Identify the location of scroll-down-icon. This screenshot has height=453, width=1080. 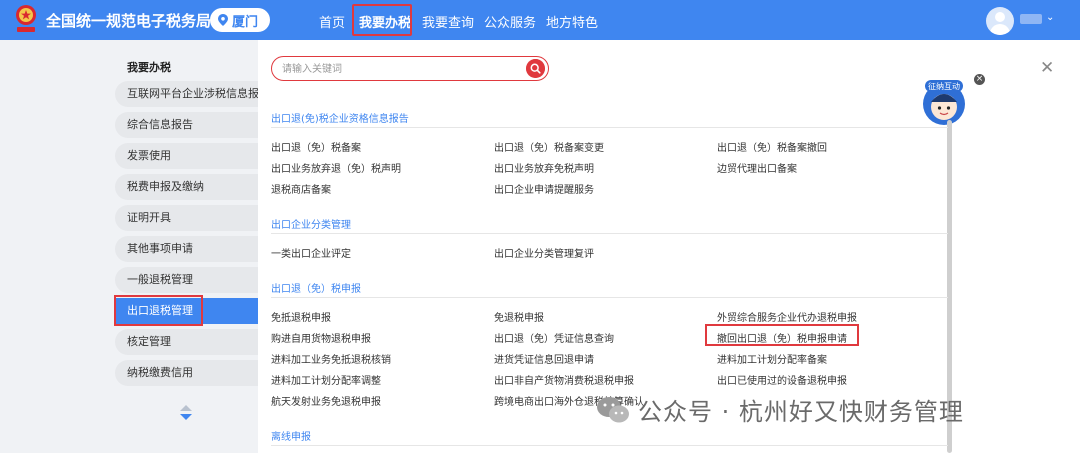
(186, 417).